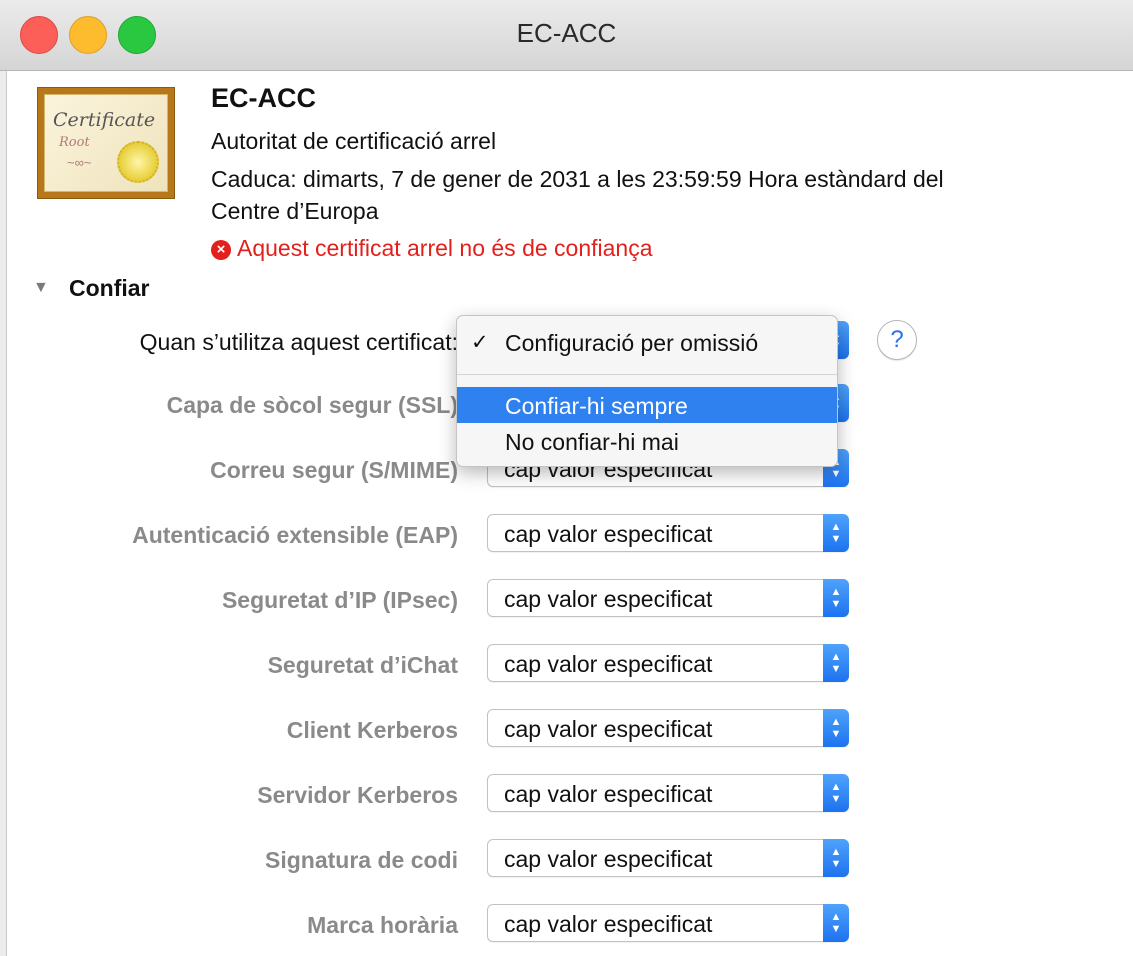  What do you see at coordinates (897, 340) in the screenshot?
I see `help-button: ?` at bounding box center [897, 340].